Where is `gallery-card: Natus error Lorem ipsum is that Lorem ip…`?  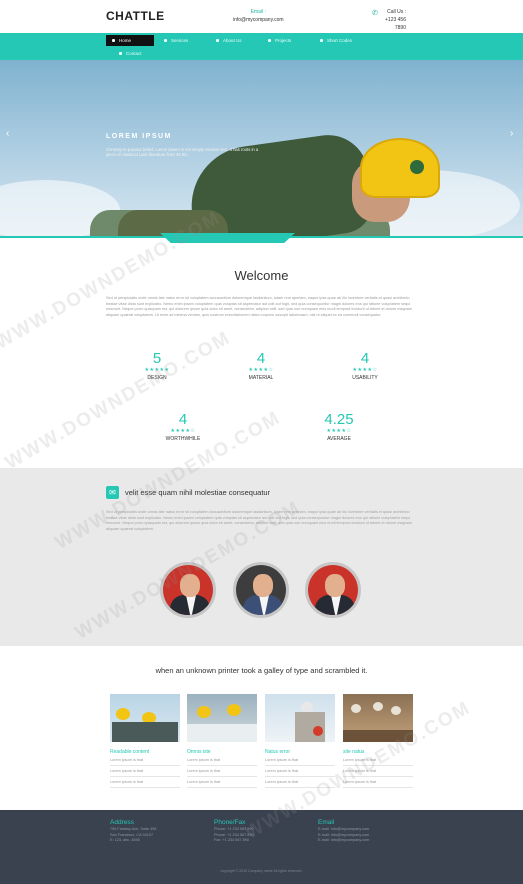
gallery-card: Natus error Lorem ipsum is that Lorem ip… is located at coordinates (300, 741).